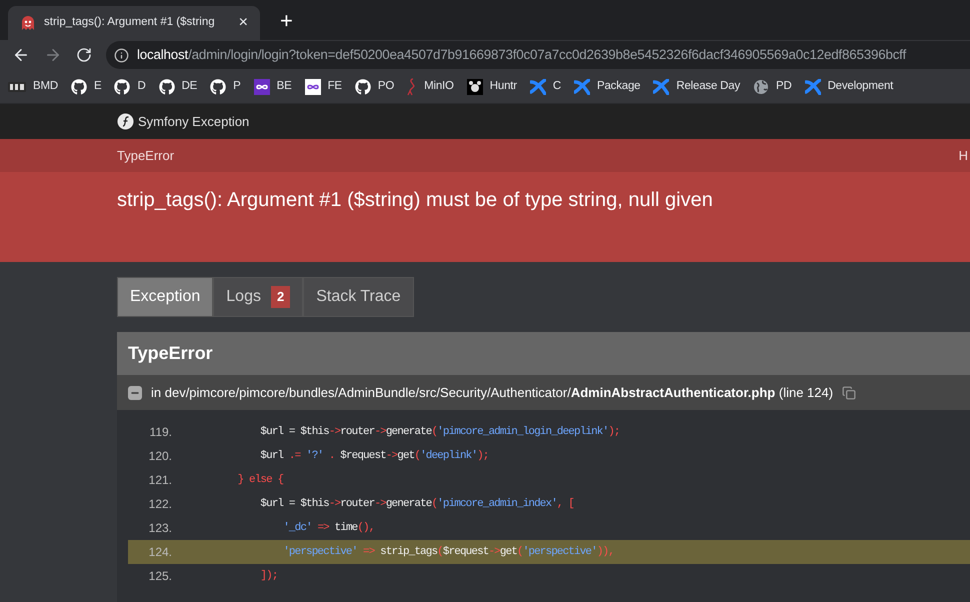 The height and width of the screenshot is (602, 970). Describe the element at coordinates (430, 87) in the screenshot. I see `bookmark-item: MinIO` at that location.